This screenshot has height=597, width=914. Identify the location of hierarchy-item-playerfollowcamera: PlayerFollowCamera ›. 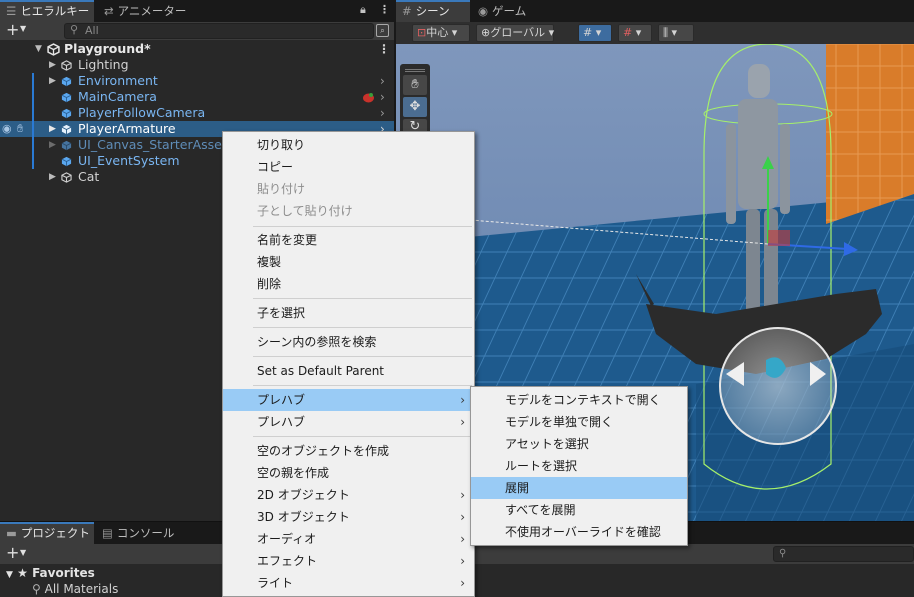
(197, 113).